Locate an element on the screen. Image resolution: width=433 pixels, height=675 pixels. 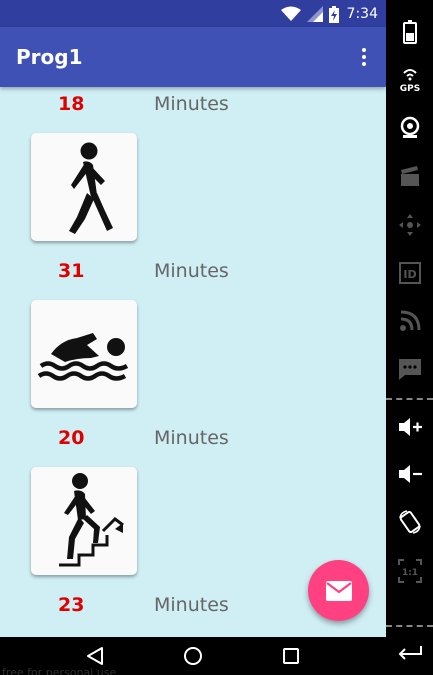
volume-down-button is located at coordinates (410, 474).